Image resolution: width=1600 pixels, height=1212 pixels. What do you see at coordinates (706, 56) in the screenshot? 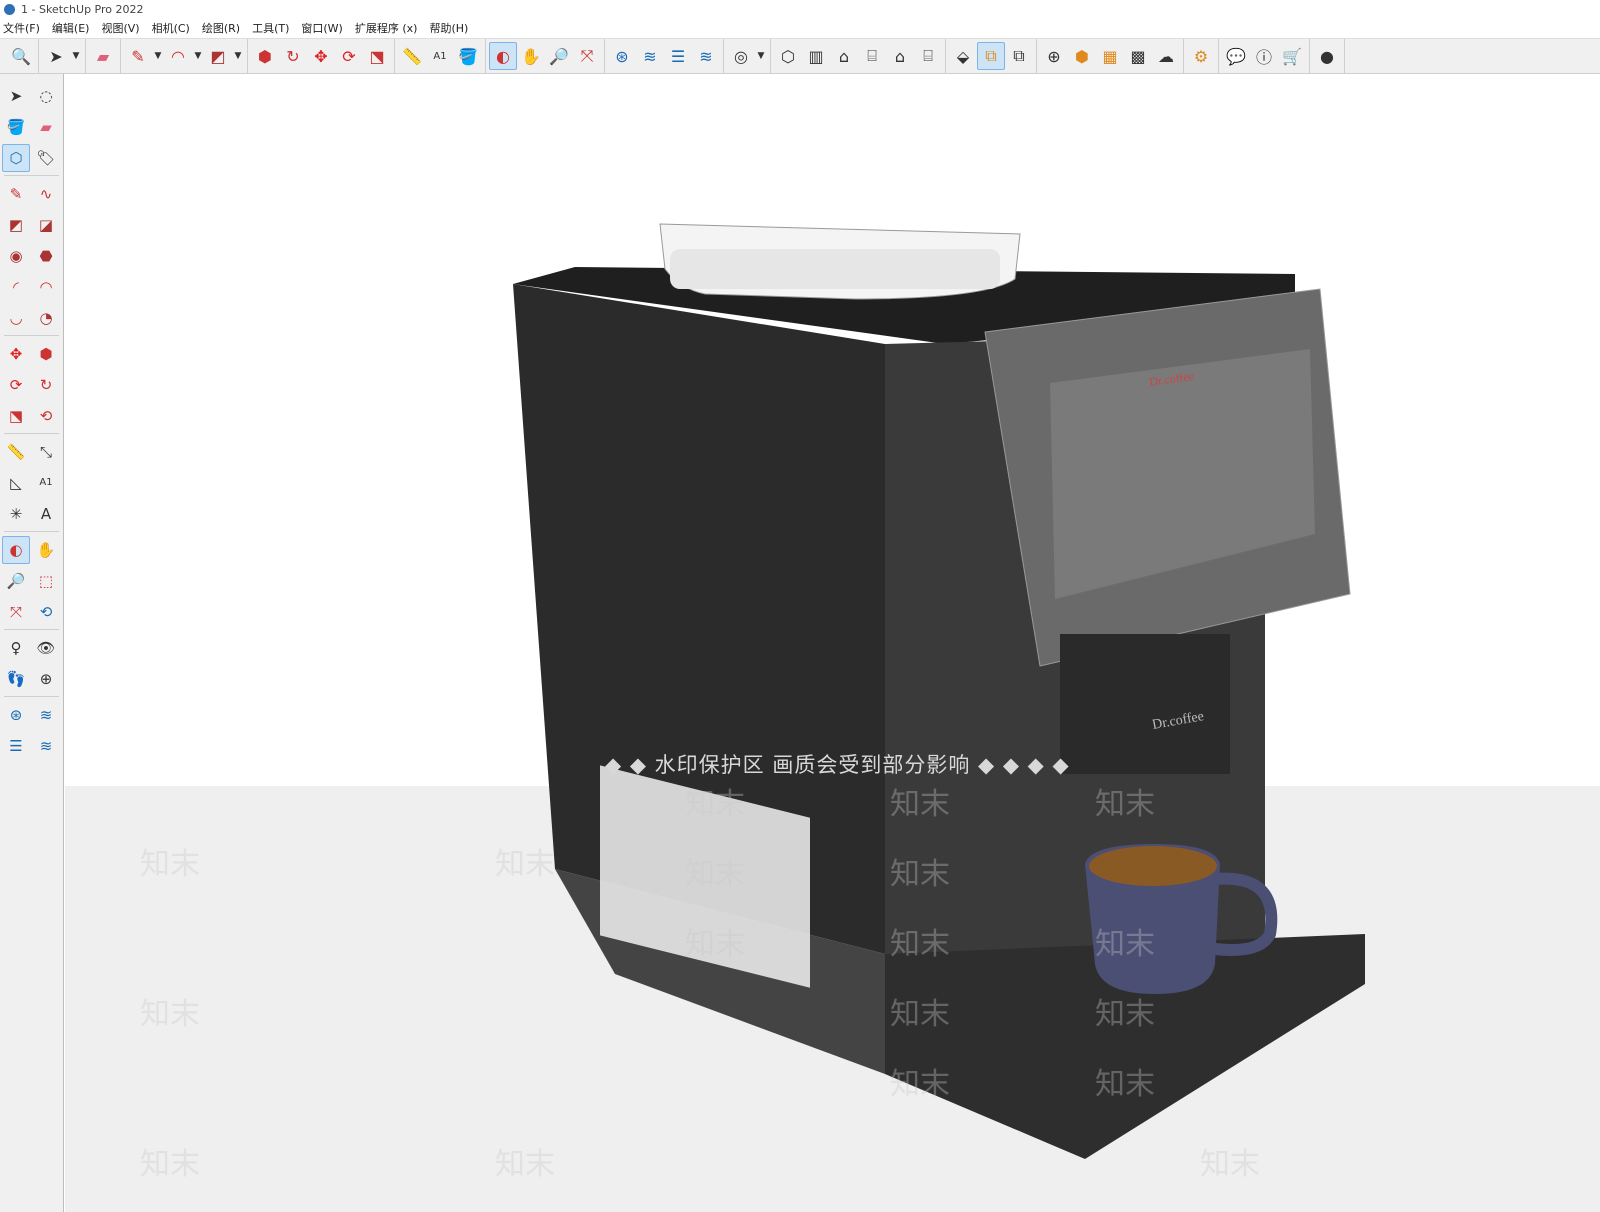
I see `layers-settings-icon: ≋` at bounding box center [706, 56].